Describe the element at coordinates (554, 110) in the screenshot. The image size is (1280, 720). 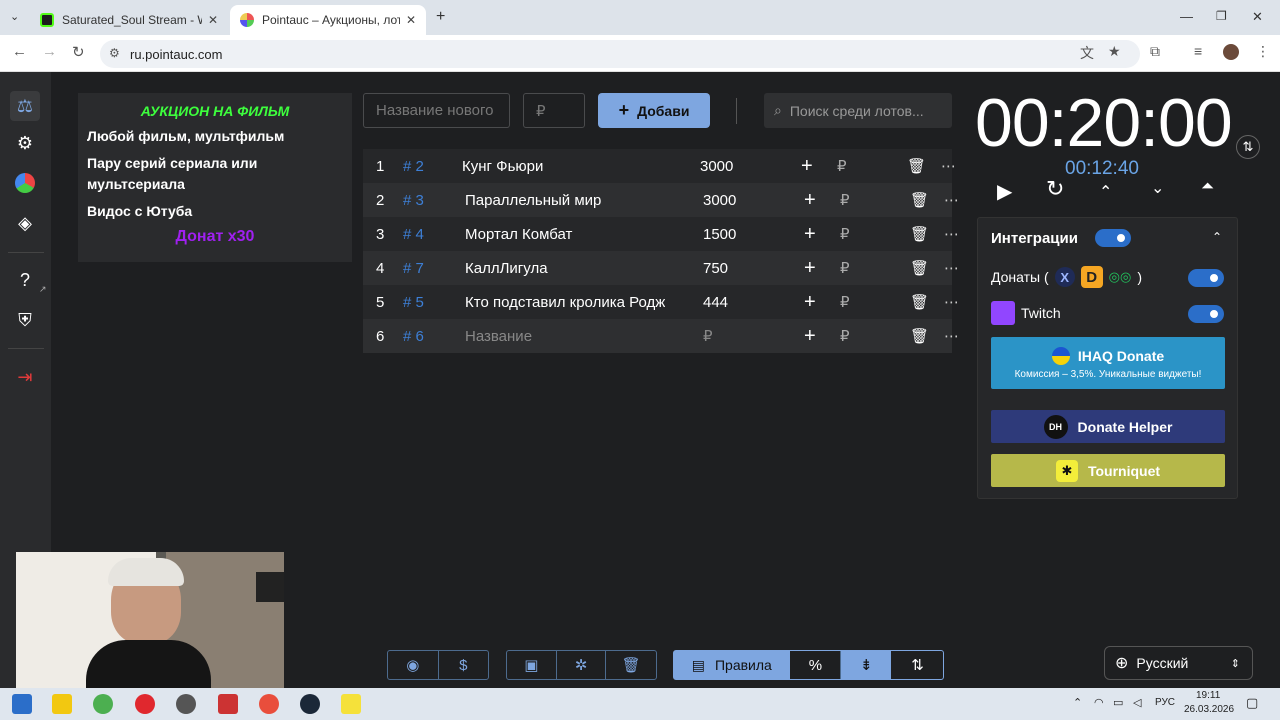
I see `new-lot-amount-input: ₽` at that location.